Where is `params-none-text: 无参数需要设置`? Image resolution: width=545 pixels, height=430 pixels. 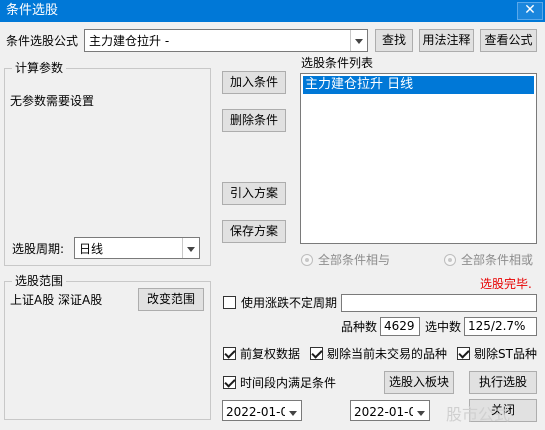 params-none-text: 无参数需要设置 is located at coordinates (52, 101).